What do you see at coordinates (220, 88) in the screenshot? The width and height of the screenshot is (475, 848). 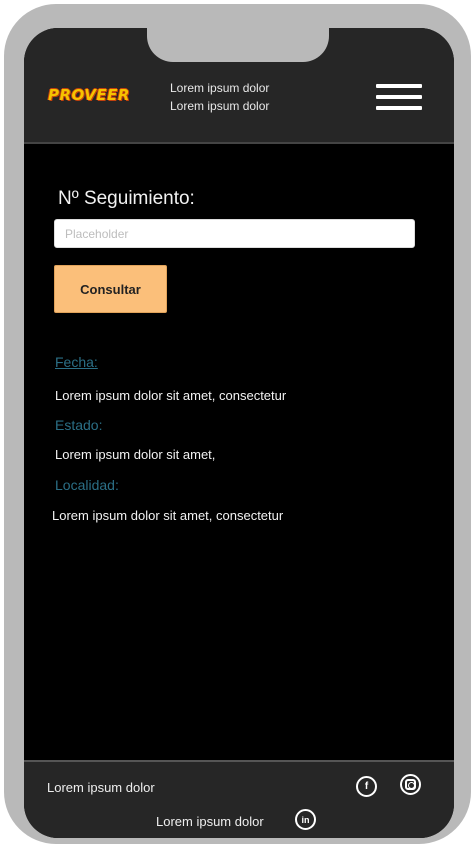 I see `header-line-1: Lorem ipsum dolor` at bounding box center [220, 88].